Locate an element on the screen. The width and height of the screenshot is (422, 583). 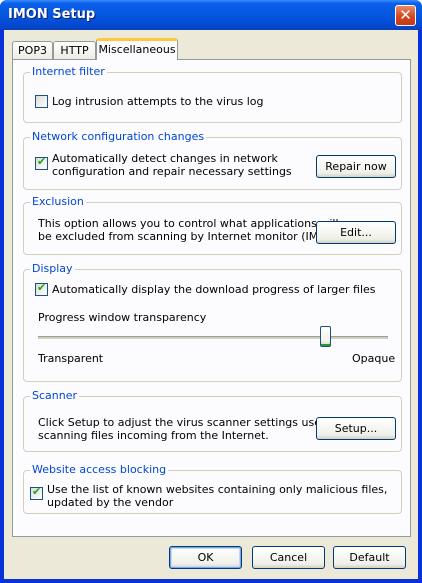
log-intrusion-label: Log intrusion attempts to the virus log is located at coordinates (157, 101).